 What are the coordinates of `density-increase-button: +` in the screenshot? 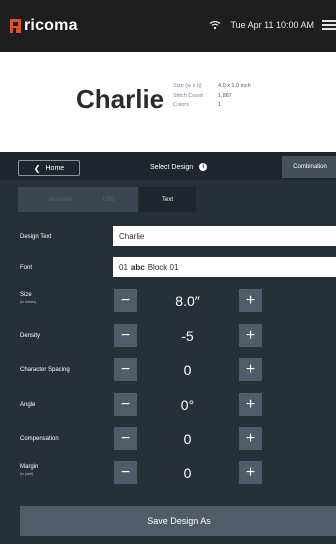 It's located at (250, 335).